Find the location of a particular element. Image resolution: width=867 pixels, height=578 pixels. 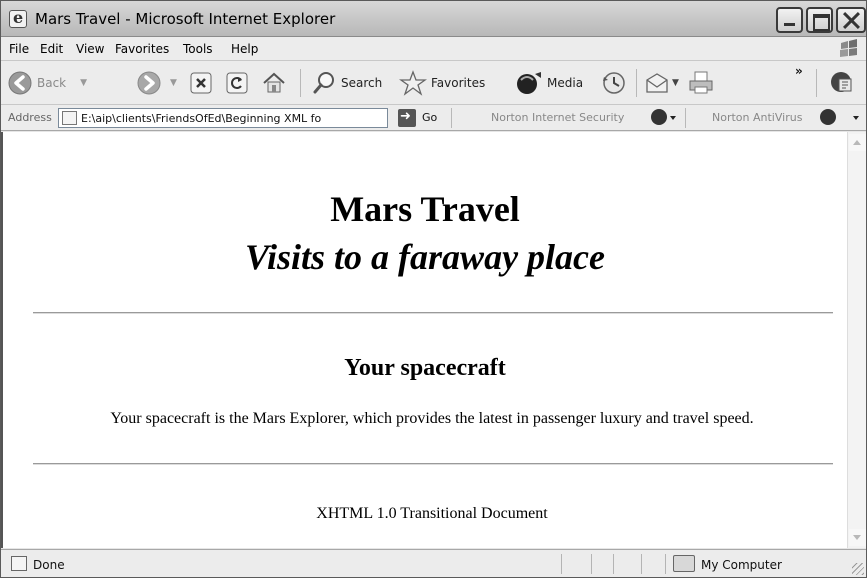

print-icon is located at coordinates (701, 82).